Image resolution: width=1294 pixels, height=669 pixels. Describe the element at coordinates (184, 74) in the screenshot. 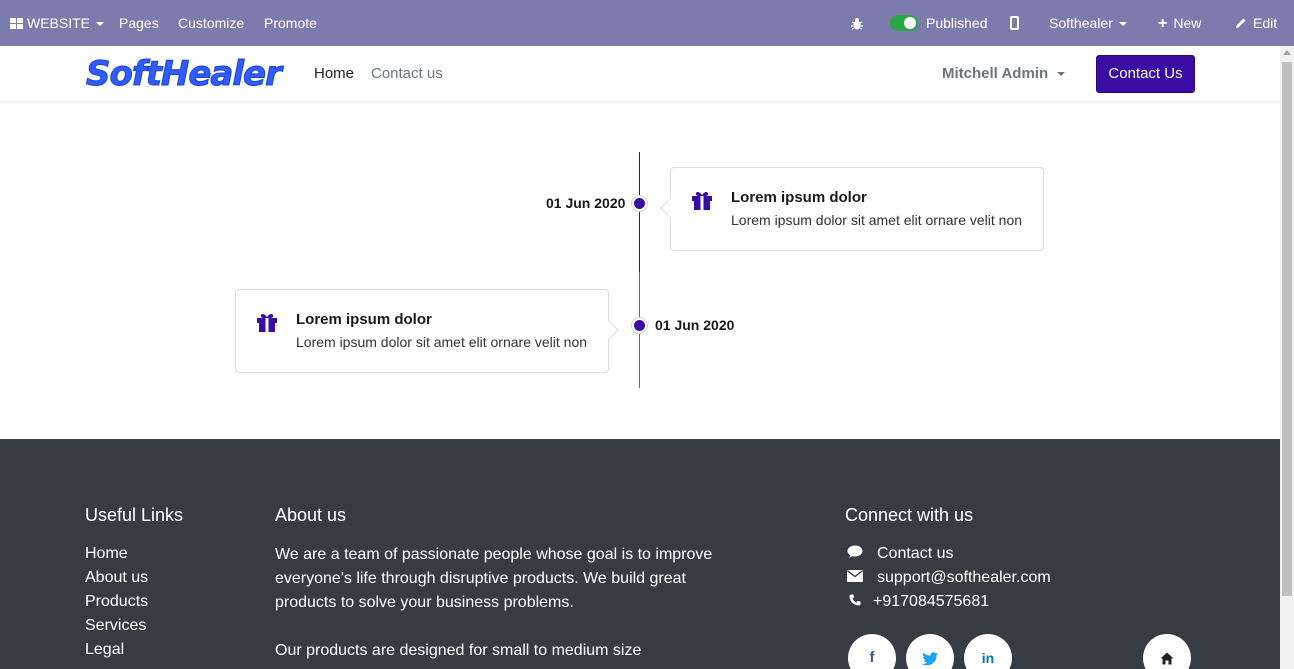

I see `site-logo: SoftHealer` at that location.